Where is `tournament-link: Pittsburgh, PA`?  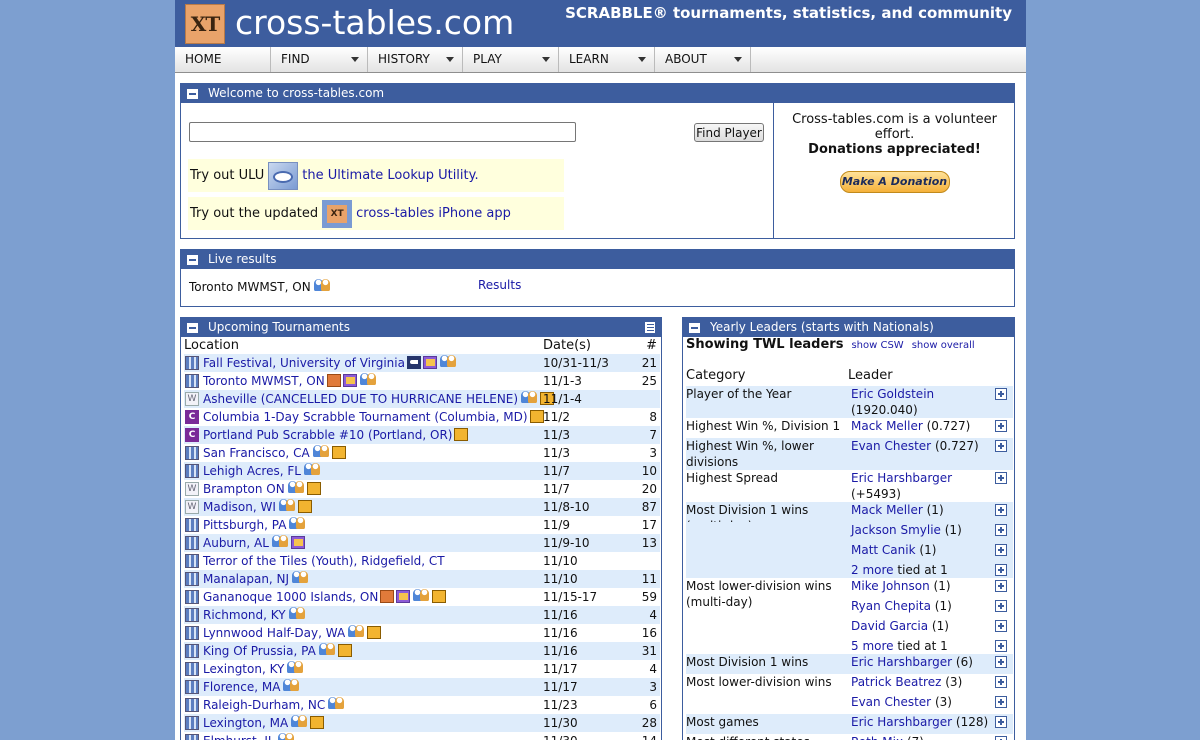 tournament-link: Pittsburgh, PA is located at coordinates (244, 525).